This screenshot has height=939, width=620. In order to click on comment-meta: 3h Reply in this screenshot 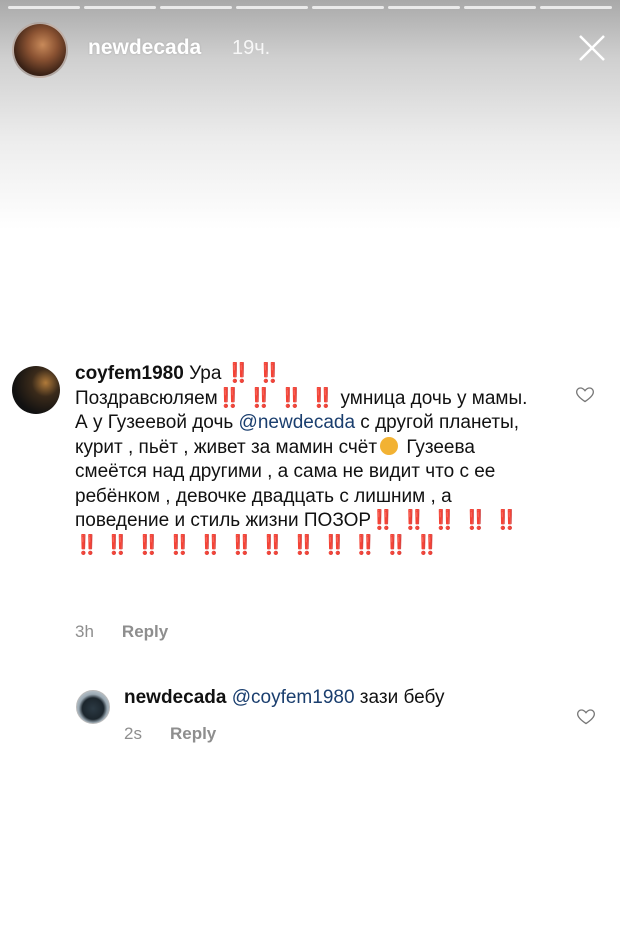, I will do `click(121, 632)`.